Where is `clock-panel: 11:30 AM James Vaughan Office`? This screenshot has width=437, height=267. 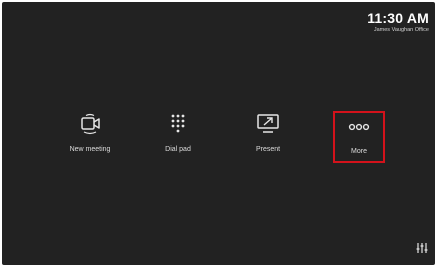
clock-panel: 11:30 AM James Vaughan Office is located at coordinates (398, 22).